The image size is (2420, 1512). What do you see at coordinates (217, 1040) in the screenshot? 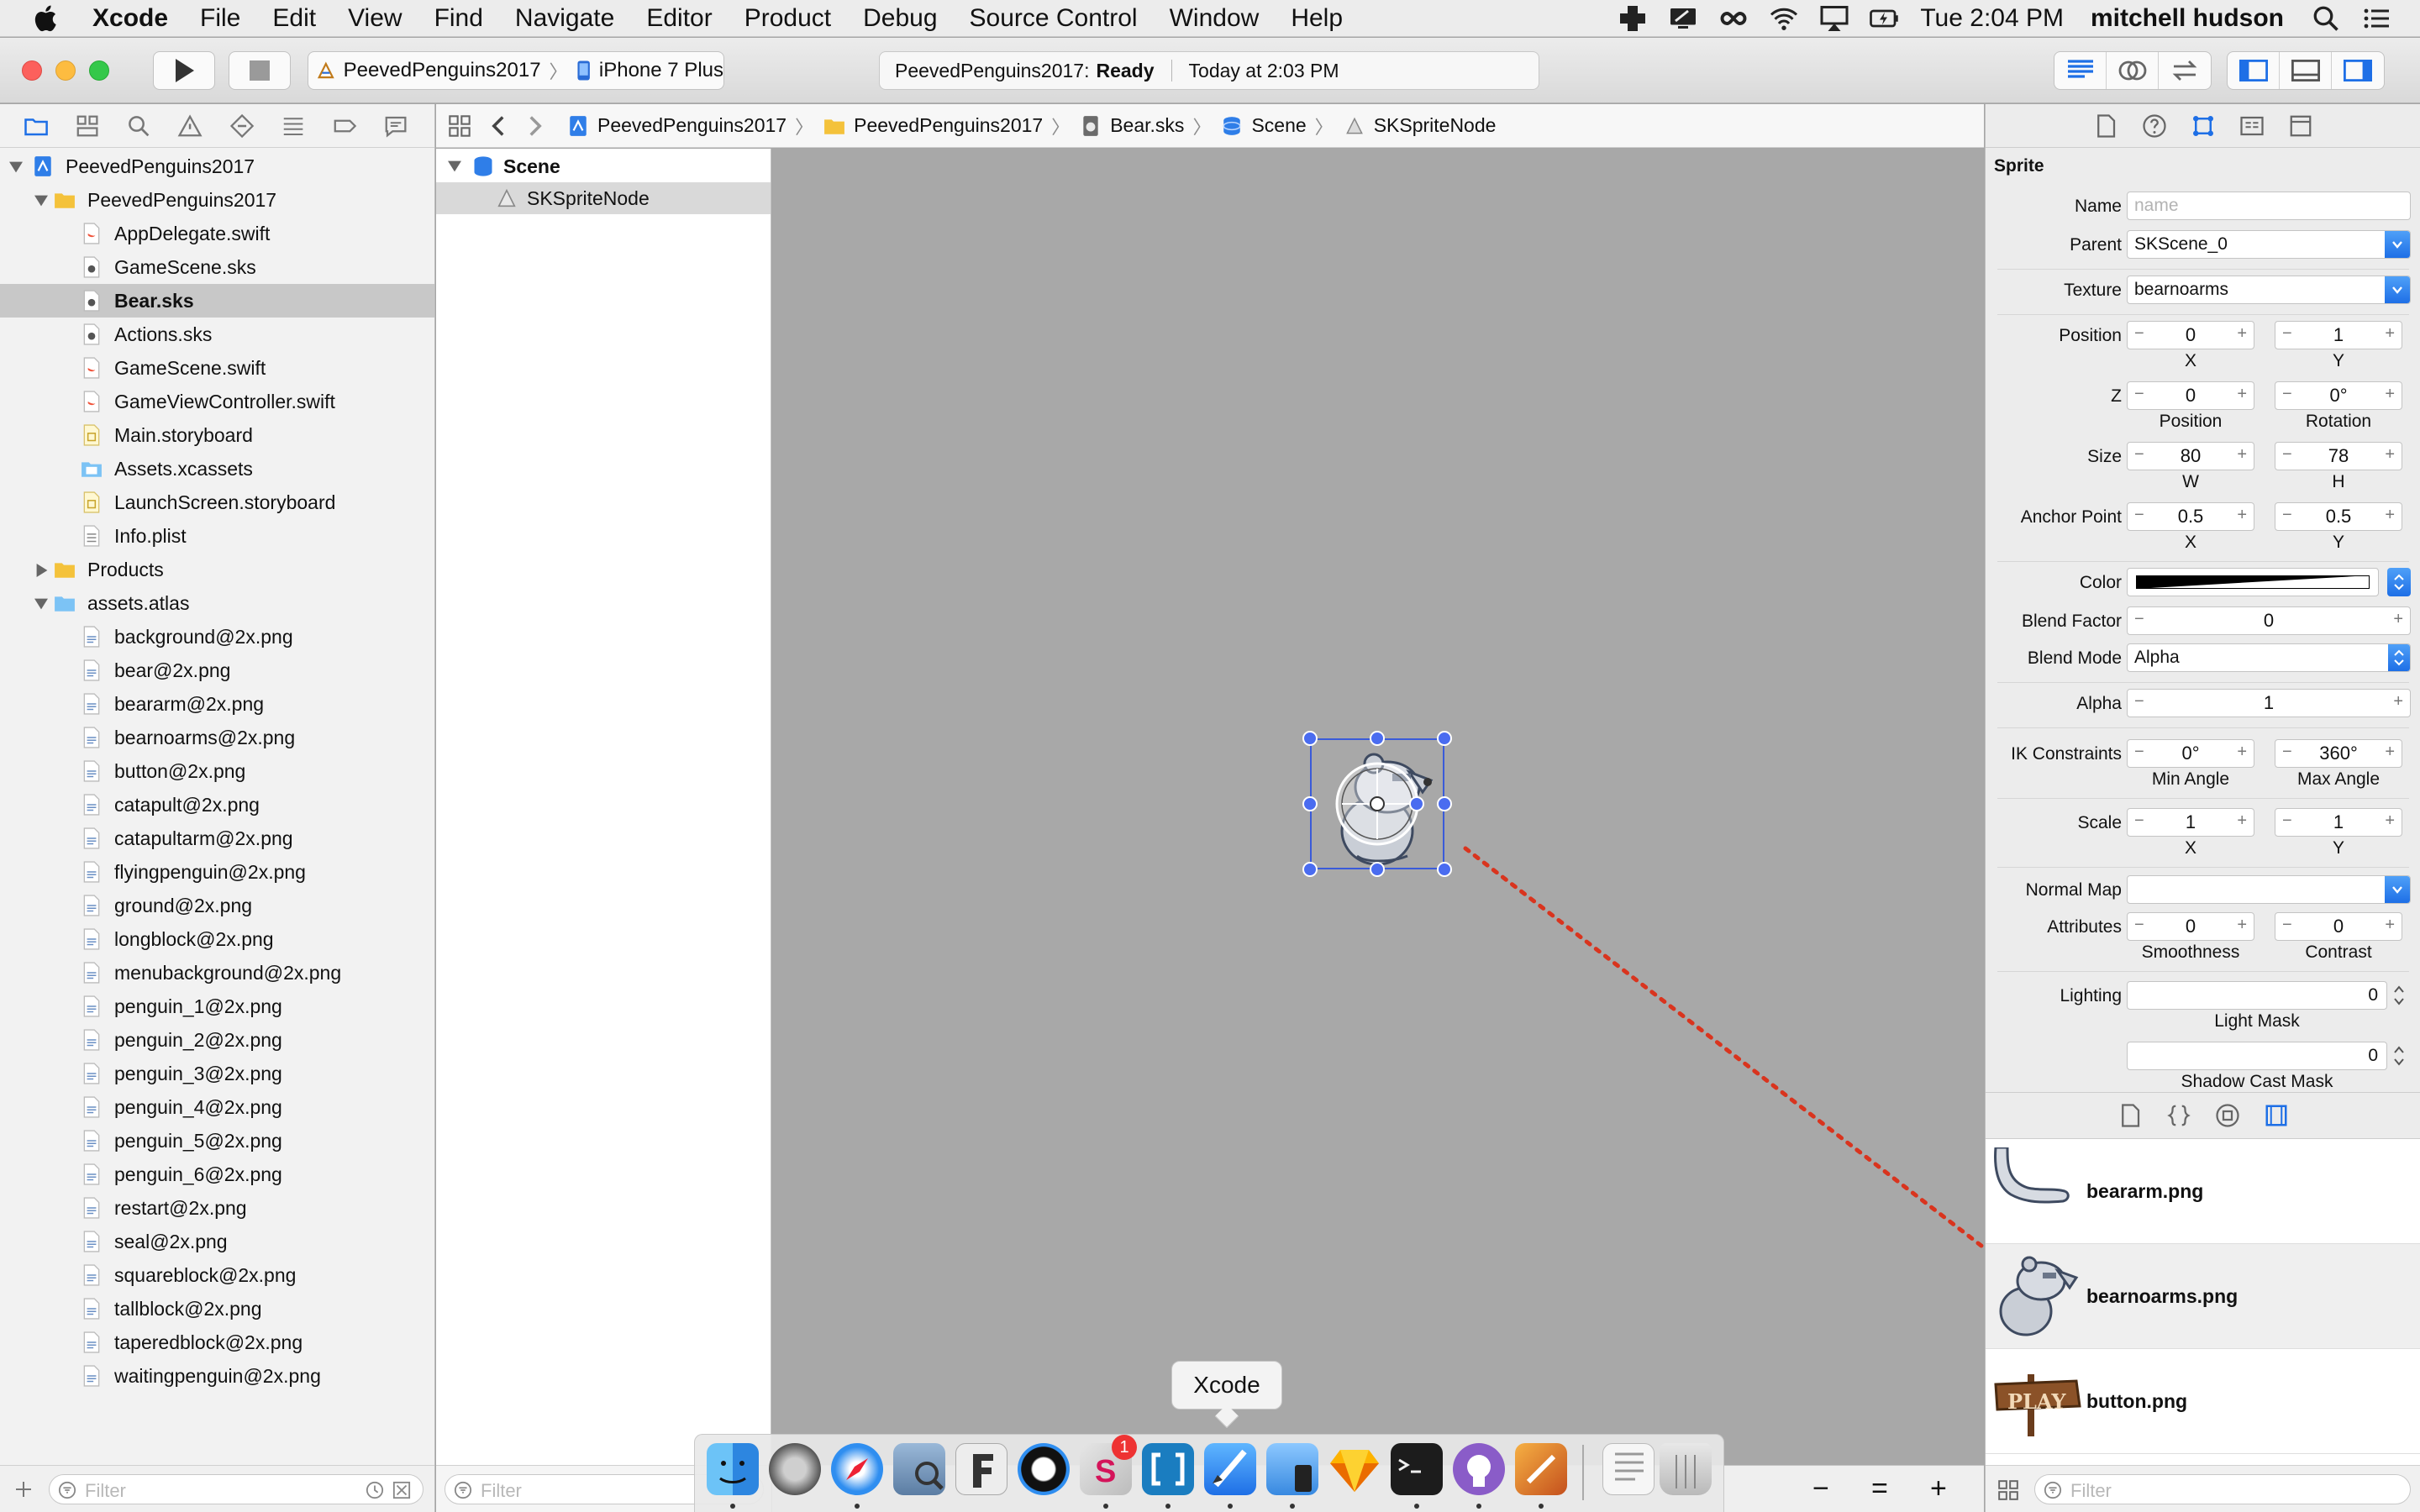
I see `file-tree-row: penguin_2@2x.png` at bounding box center [217, 1040].